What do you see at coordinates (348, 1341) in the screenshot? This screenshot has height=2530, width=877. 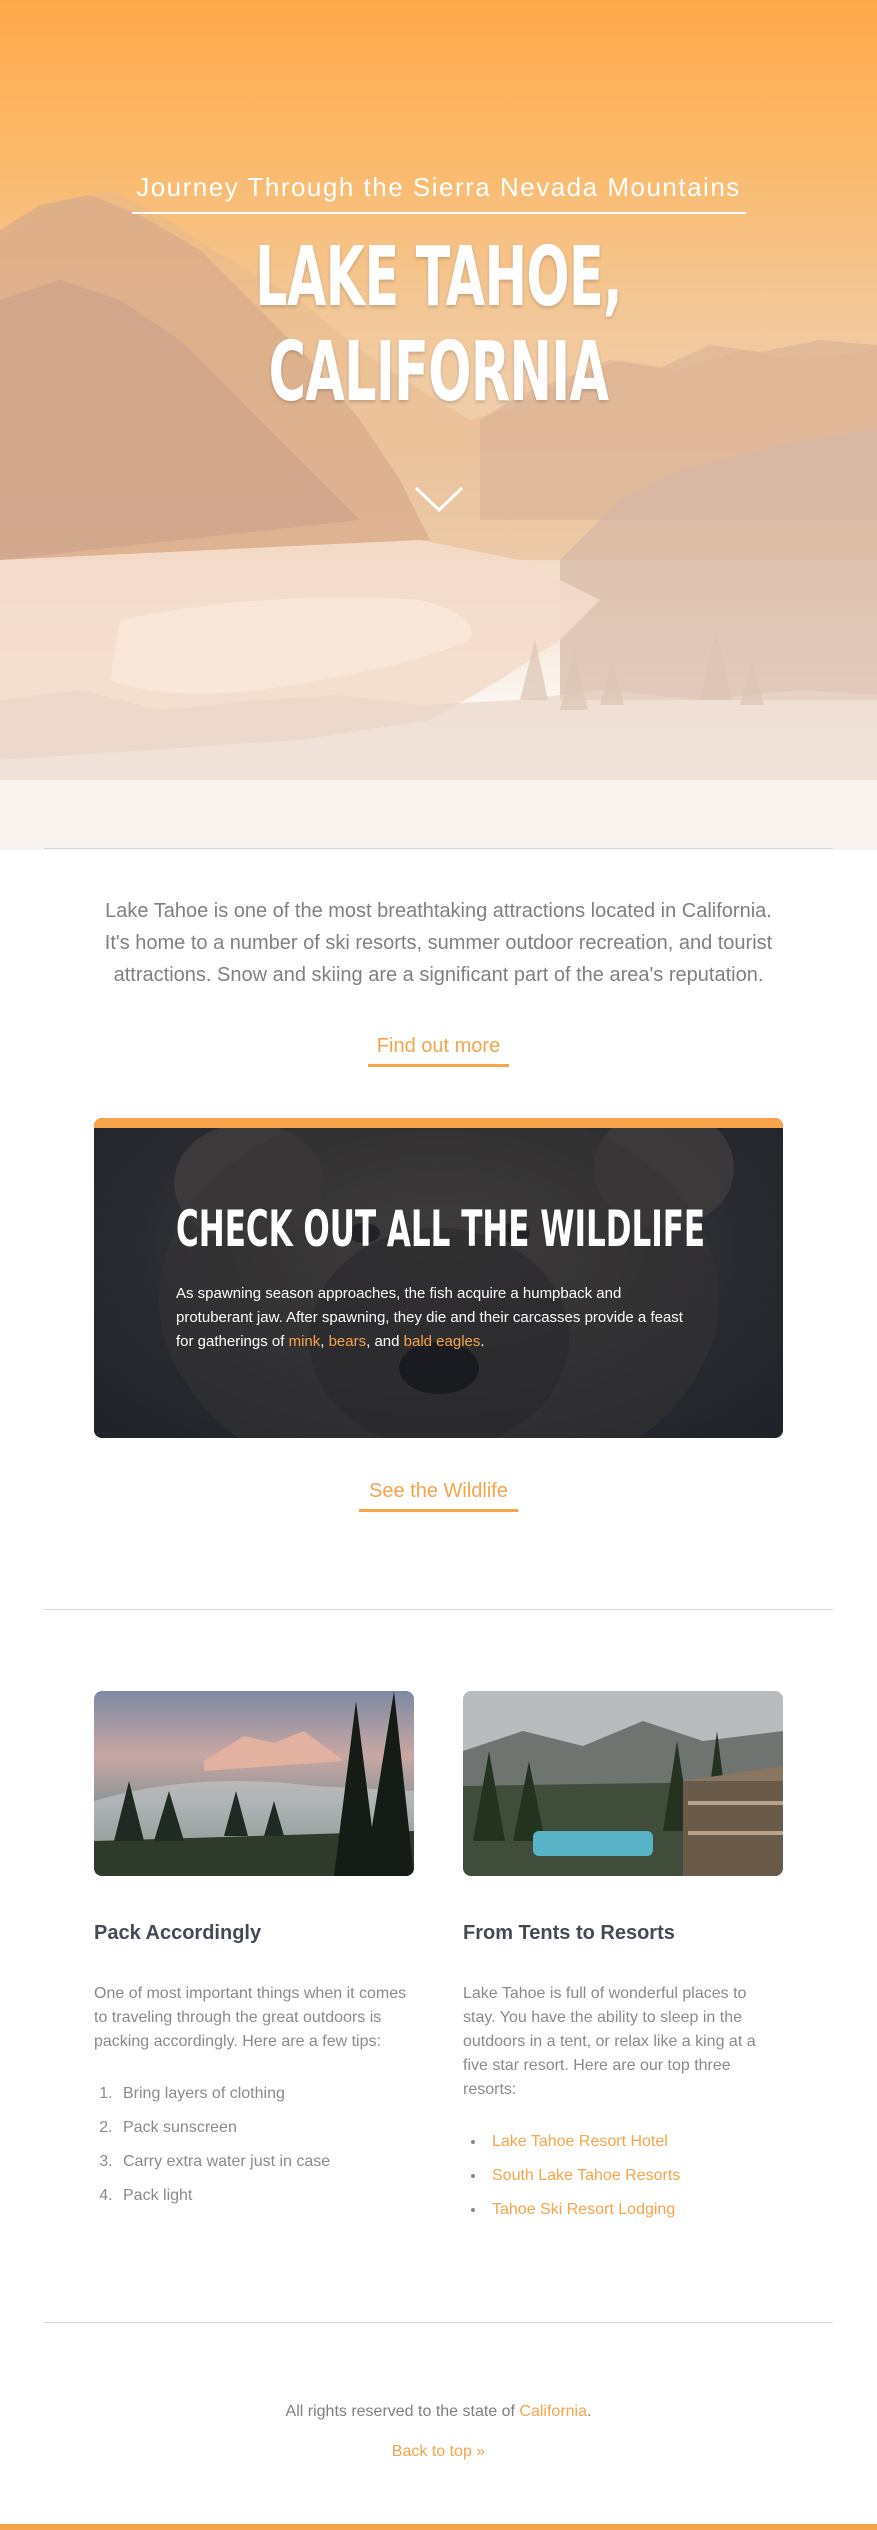 I see `bears-link: bears` at bounding box center [348, 1341].